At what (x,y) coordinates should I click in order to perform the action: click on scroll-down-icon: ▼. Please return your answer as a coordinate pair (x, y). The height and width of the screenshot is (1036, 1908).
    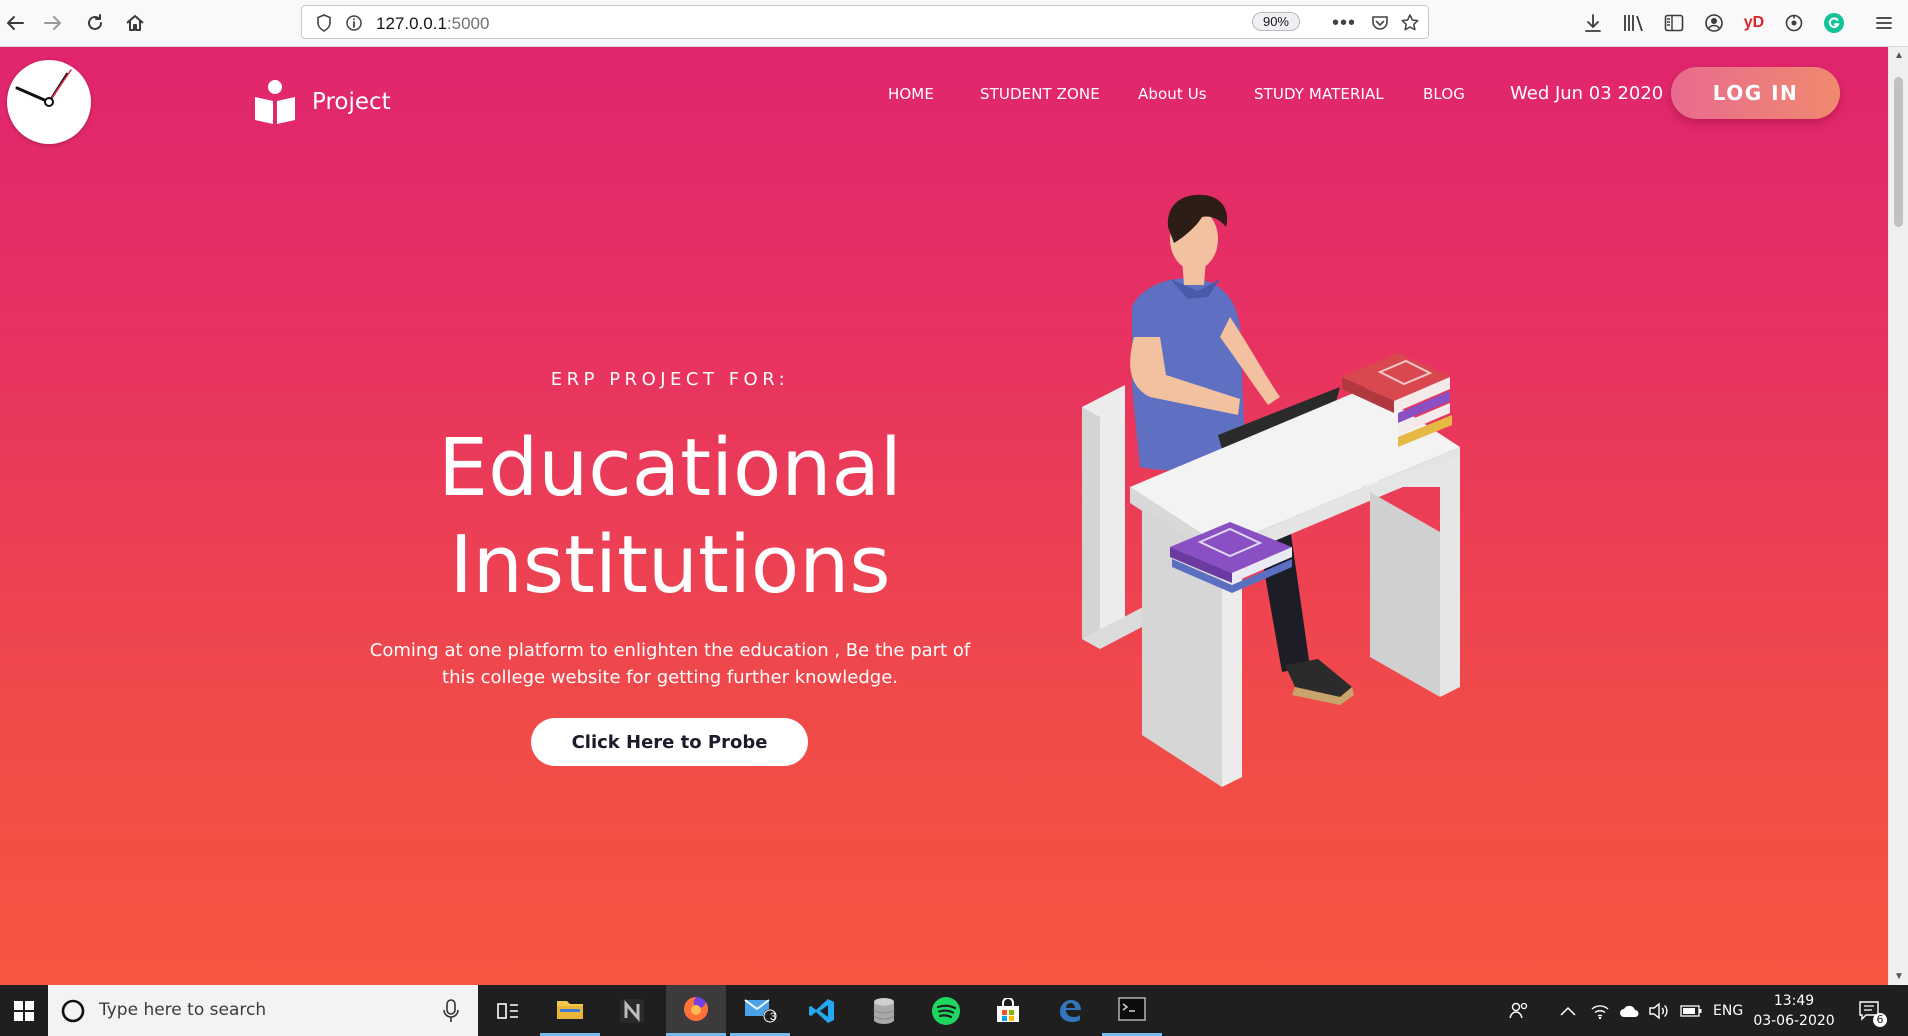
    Looking at the image, I should click on (1899, 976).